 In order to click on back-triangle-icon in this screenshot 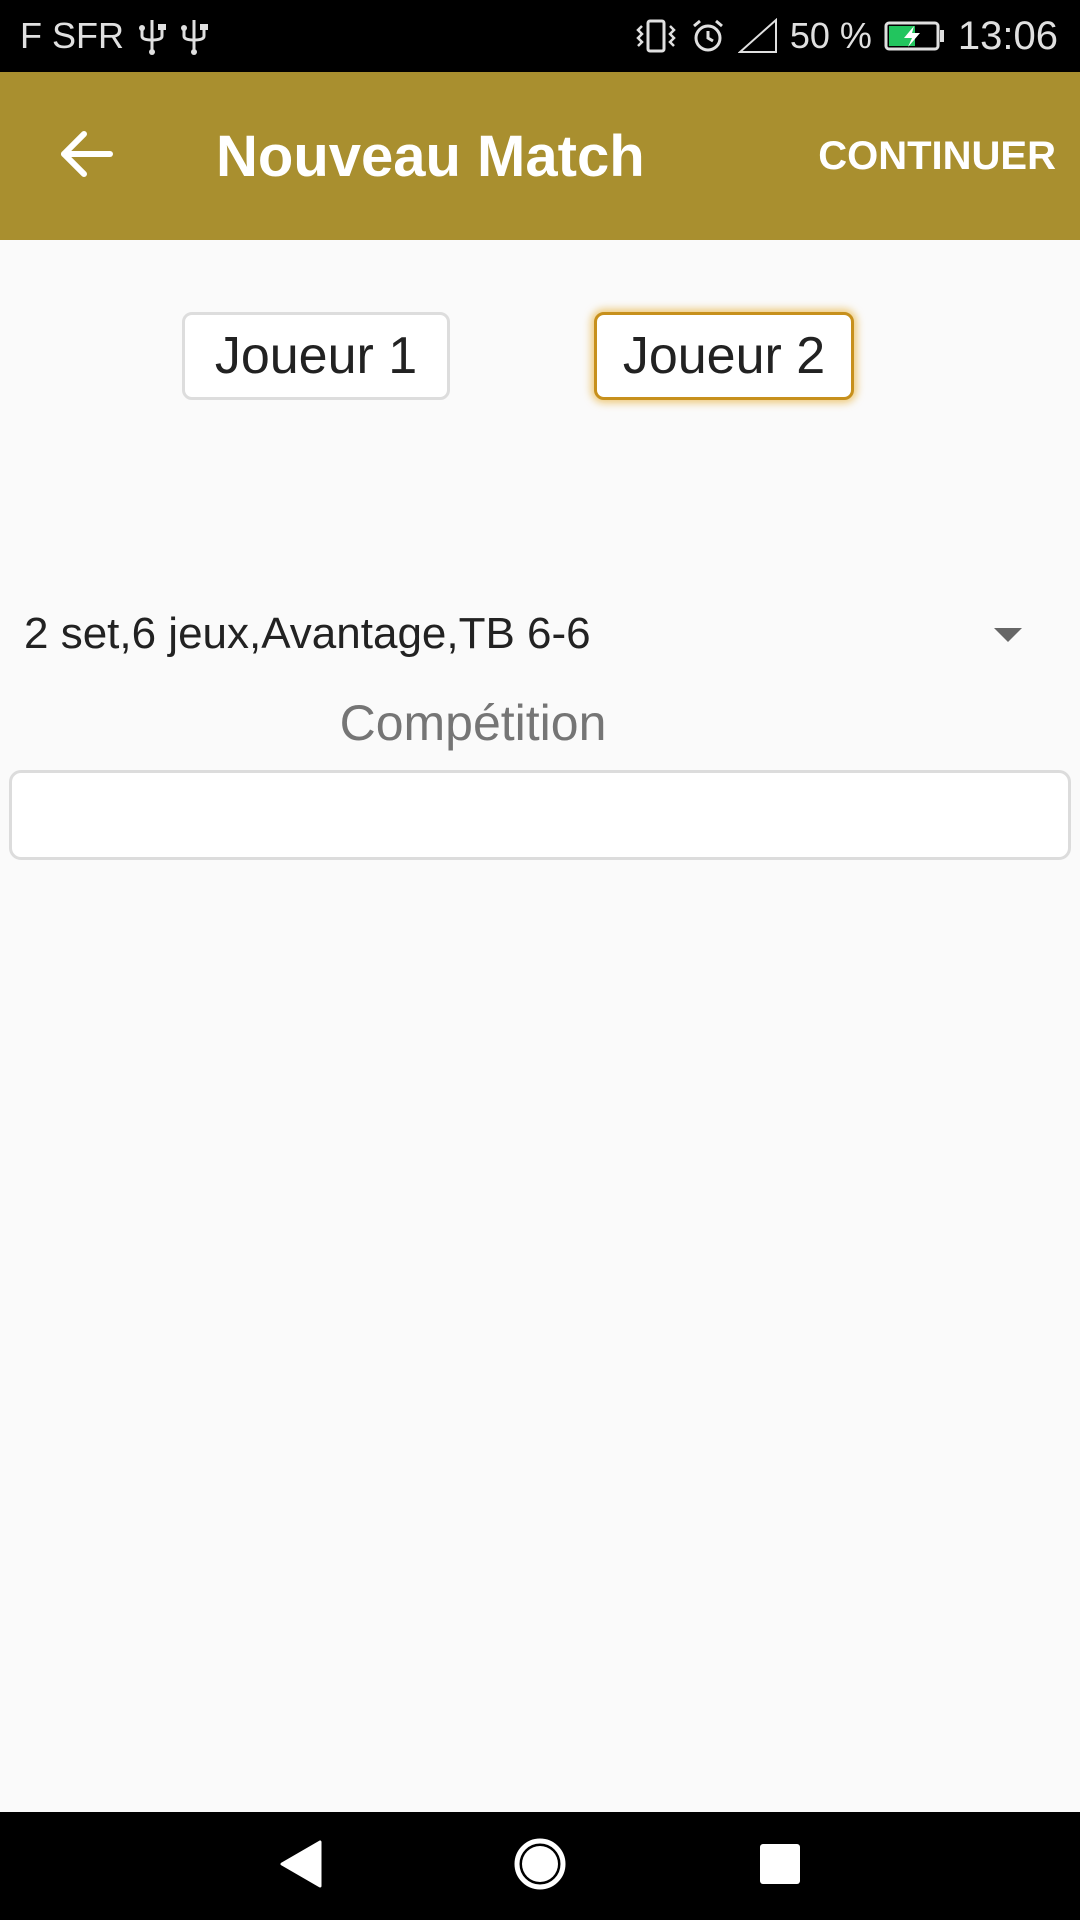, I will do `click(300, 1866)`.